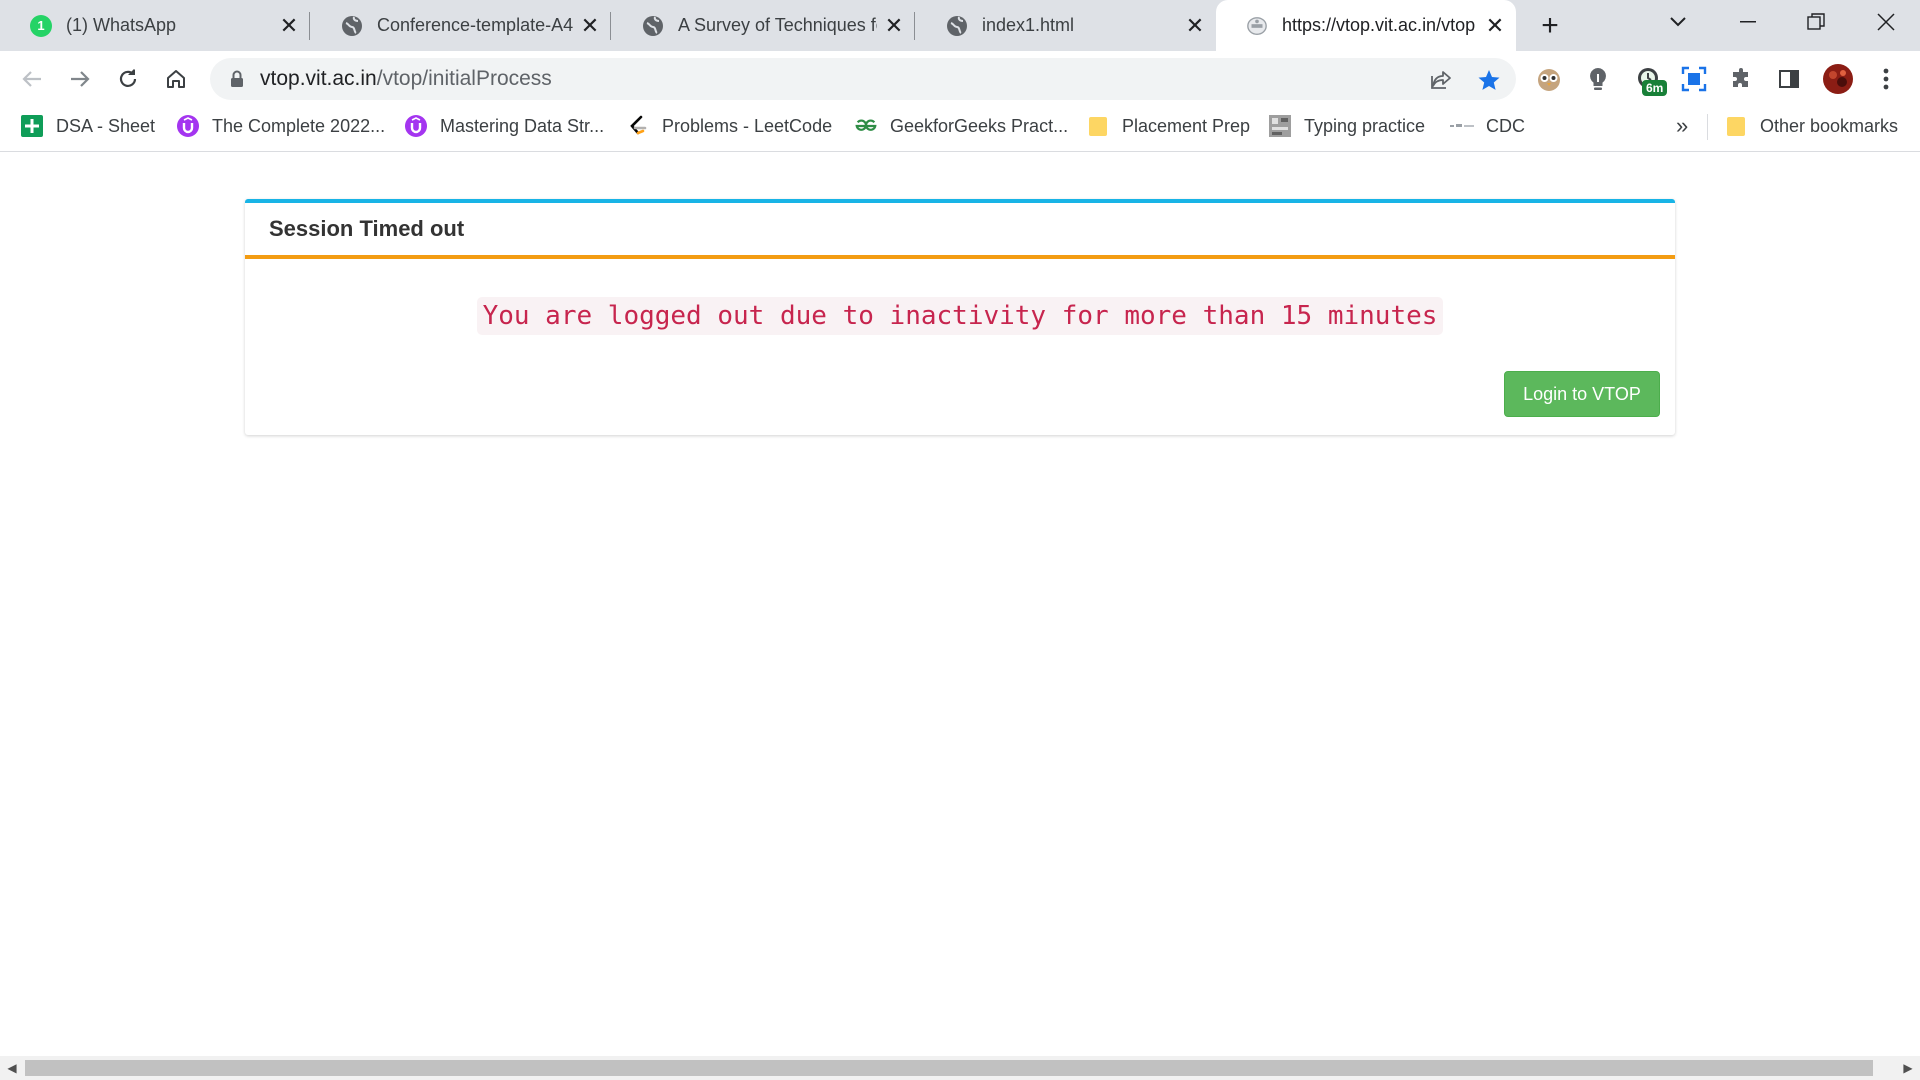  I want to click on minimize-button, so click(1748, 22).